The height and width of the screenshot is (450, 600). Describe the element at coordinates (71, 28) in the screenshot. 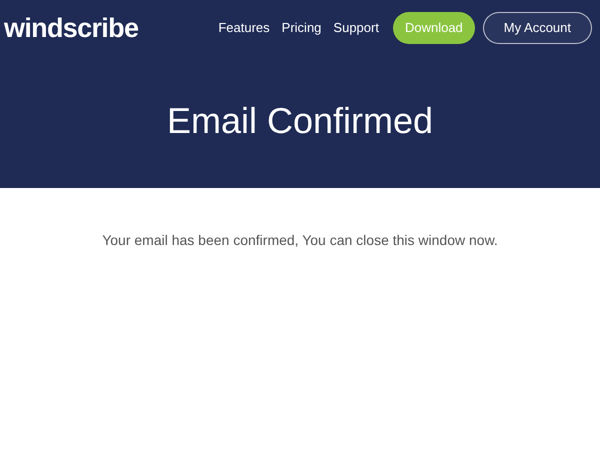

I see `logo: windscribe` at that location.